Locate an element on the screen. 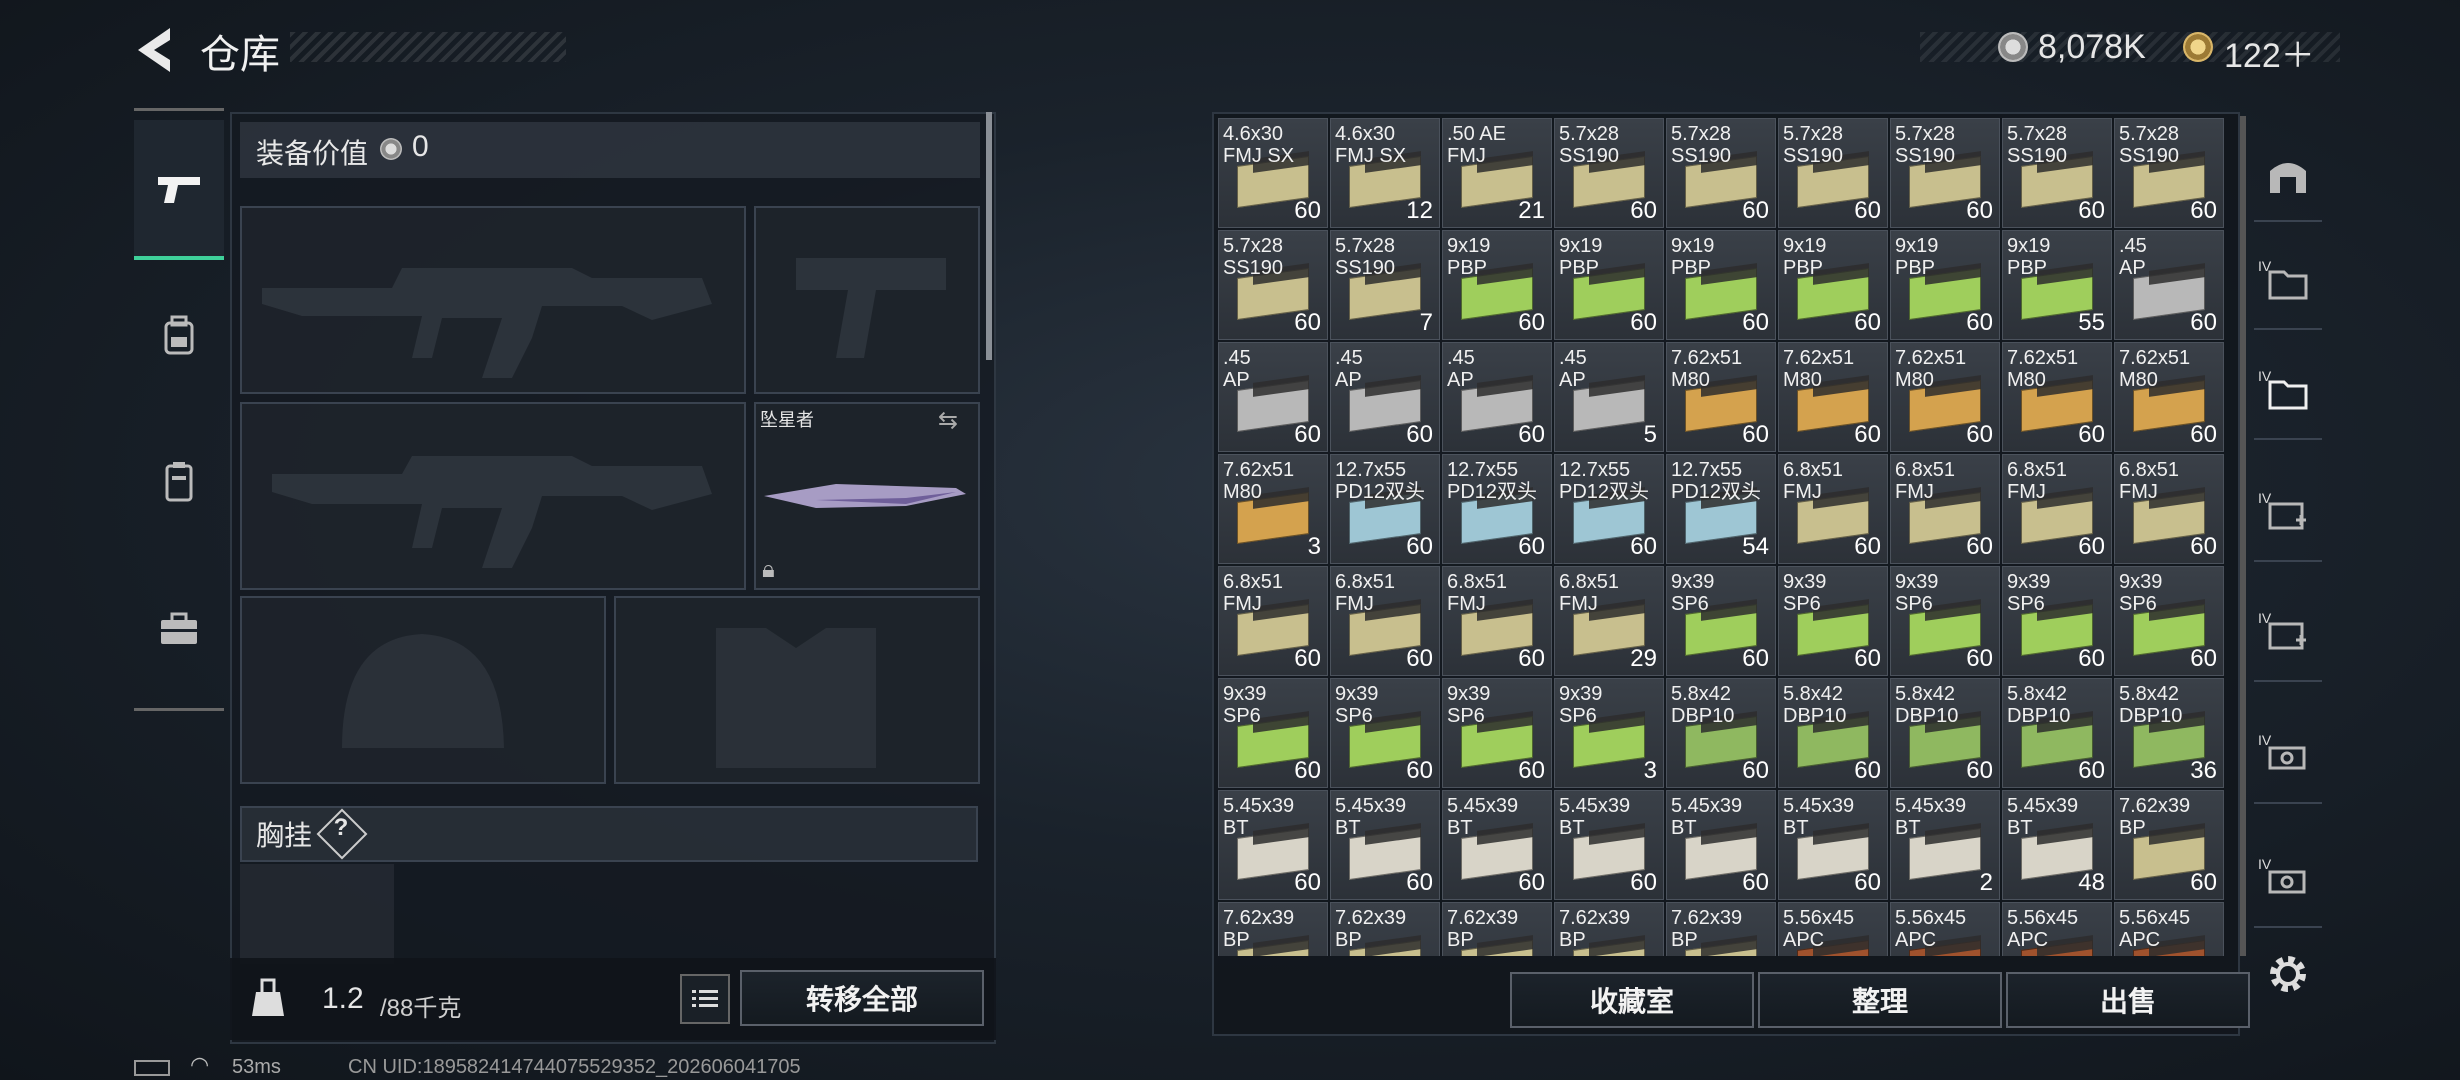 Image resolution: width=2460 pixels, height=1080 pixels. stash-item: 5.45x39 BT 2 is located at coordinates (1945, 845).